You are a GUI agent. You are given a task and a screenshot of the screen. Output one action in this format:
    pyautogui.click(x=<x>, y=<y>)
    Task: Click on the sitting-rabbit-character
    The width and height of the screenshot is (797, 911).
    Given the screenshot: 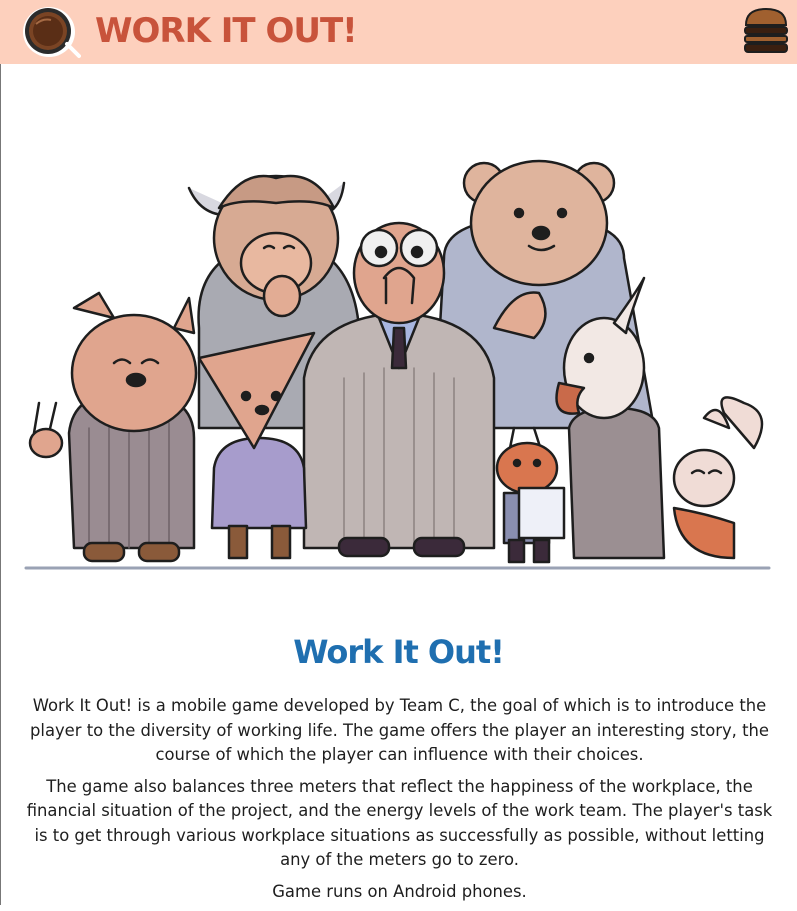 What is the action you would take?
    pyautogui.click(x=718, y=478)
    